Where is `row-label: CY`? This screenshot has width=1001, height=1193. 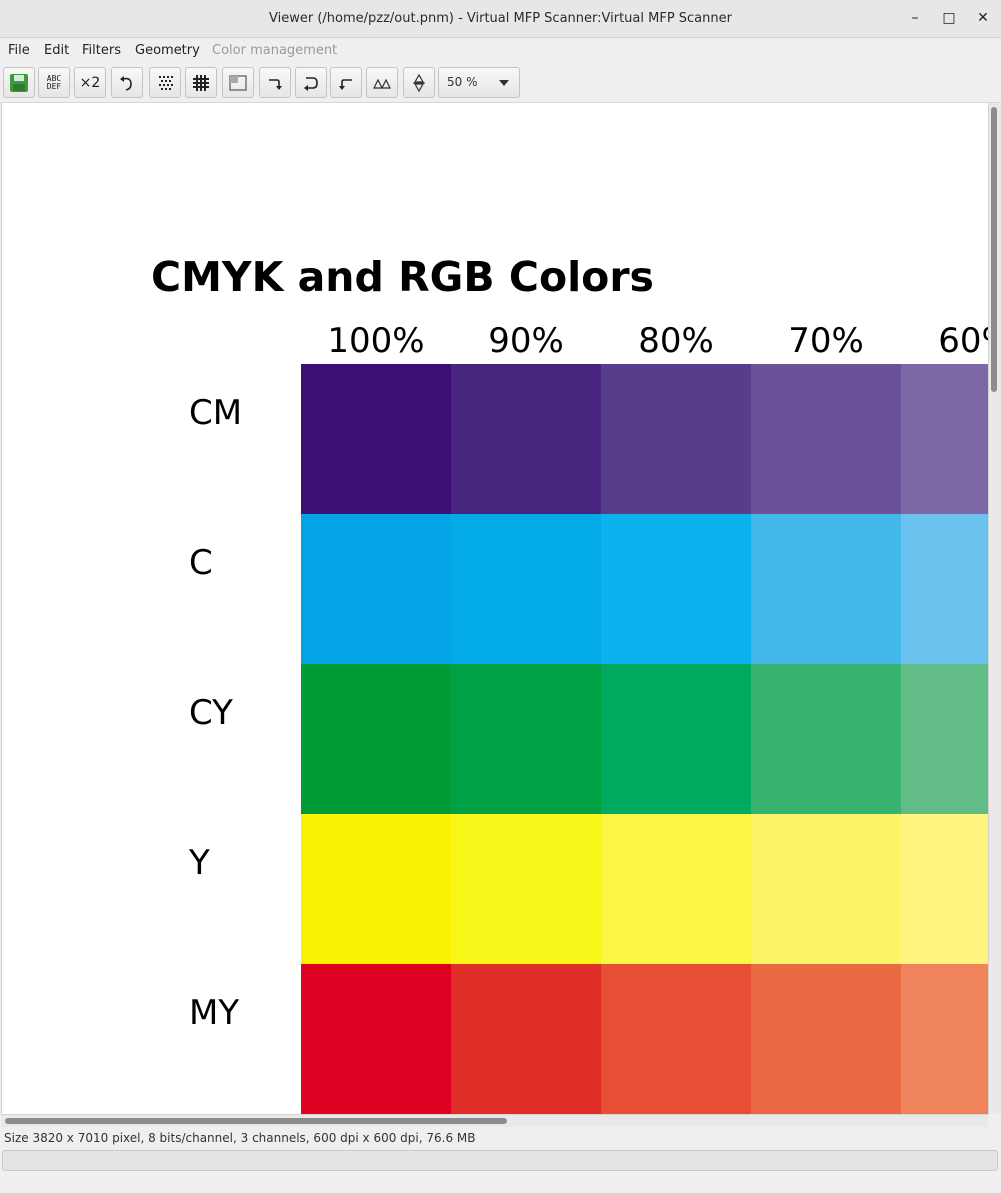
row-label: CY is located at coordinates (211, 713).